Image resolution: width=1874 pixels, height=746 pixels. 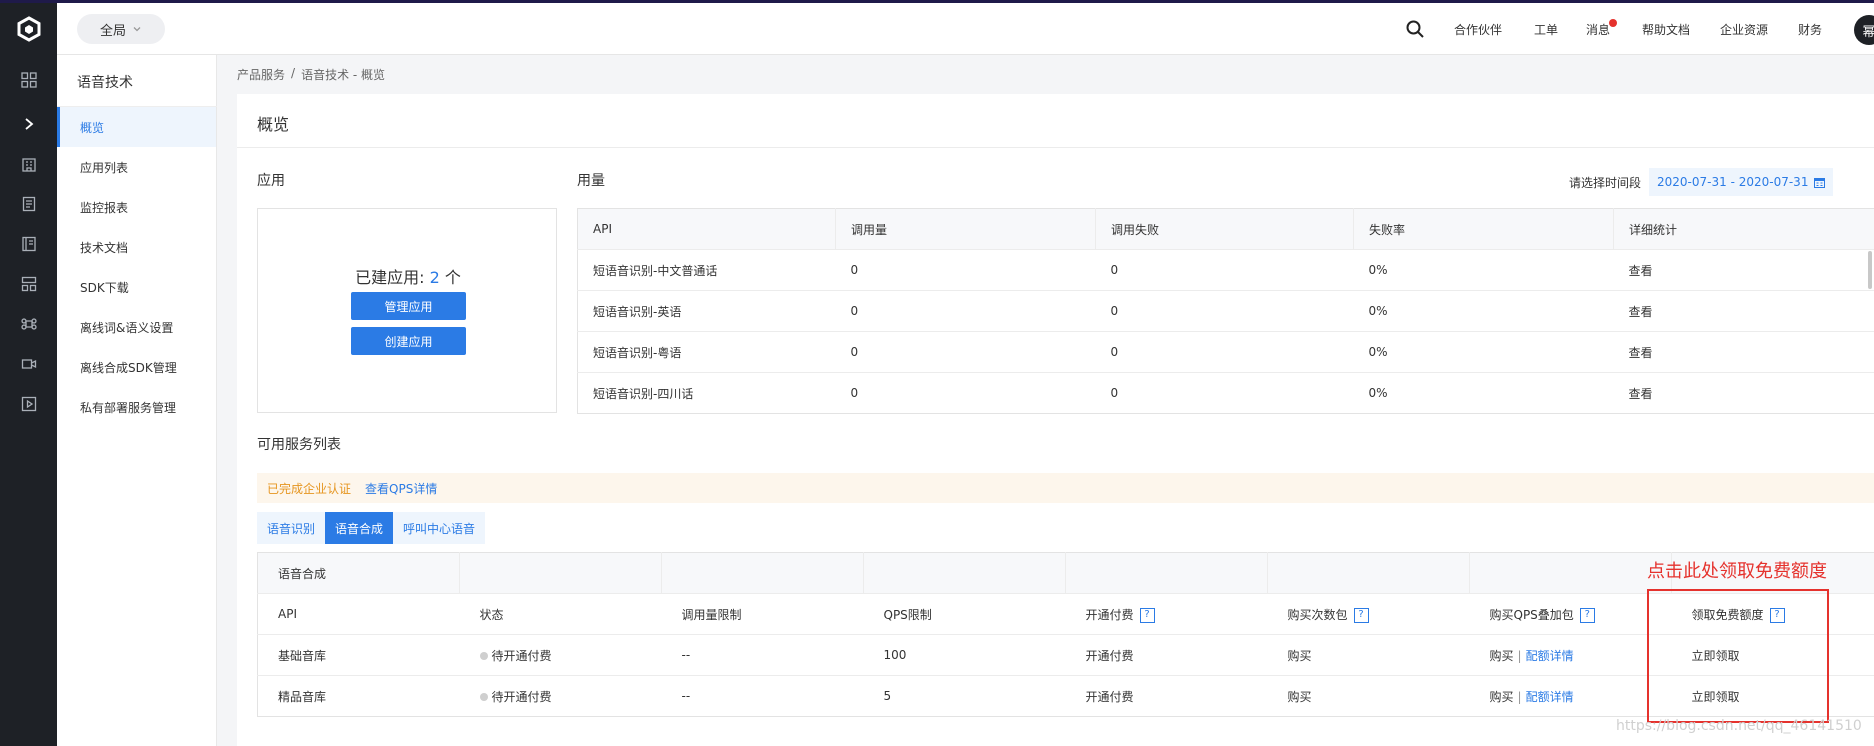 What do you see at coordinates (1317, 614) in the screenshot?
I see `svc-col-buy-pack-label: 购买次数包` at bounding box center [1317, 614].